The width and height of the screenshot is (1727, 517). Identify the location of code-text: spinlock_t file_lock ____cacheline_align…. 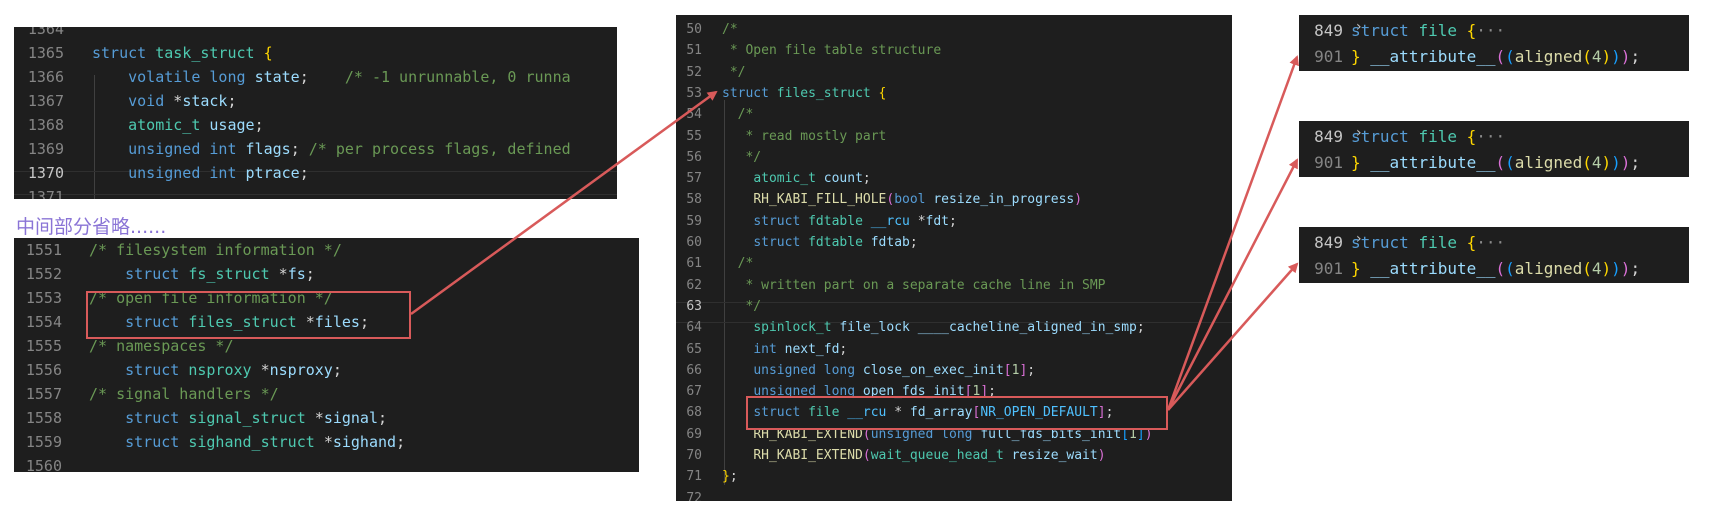
(933, 327).